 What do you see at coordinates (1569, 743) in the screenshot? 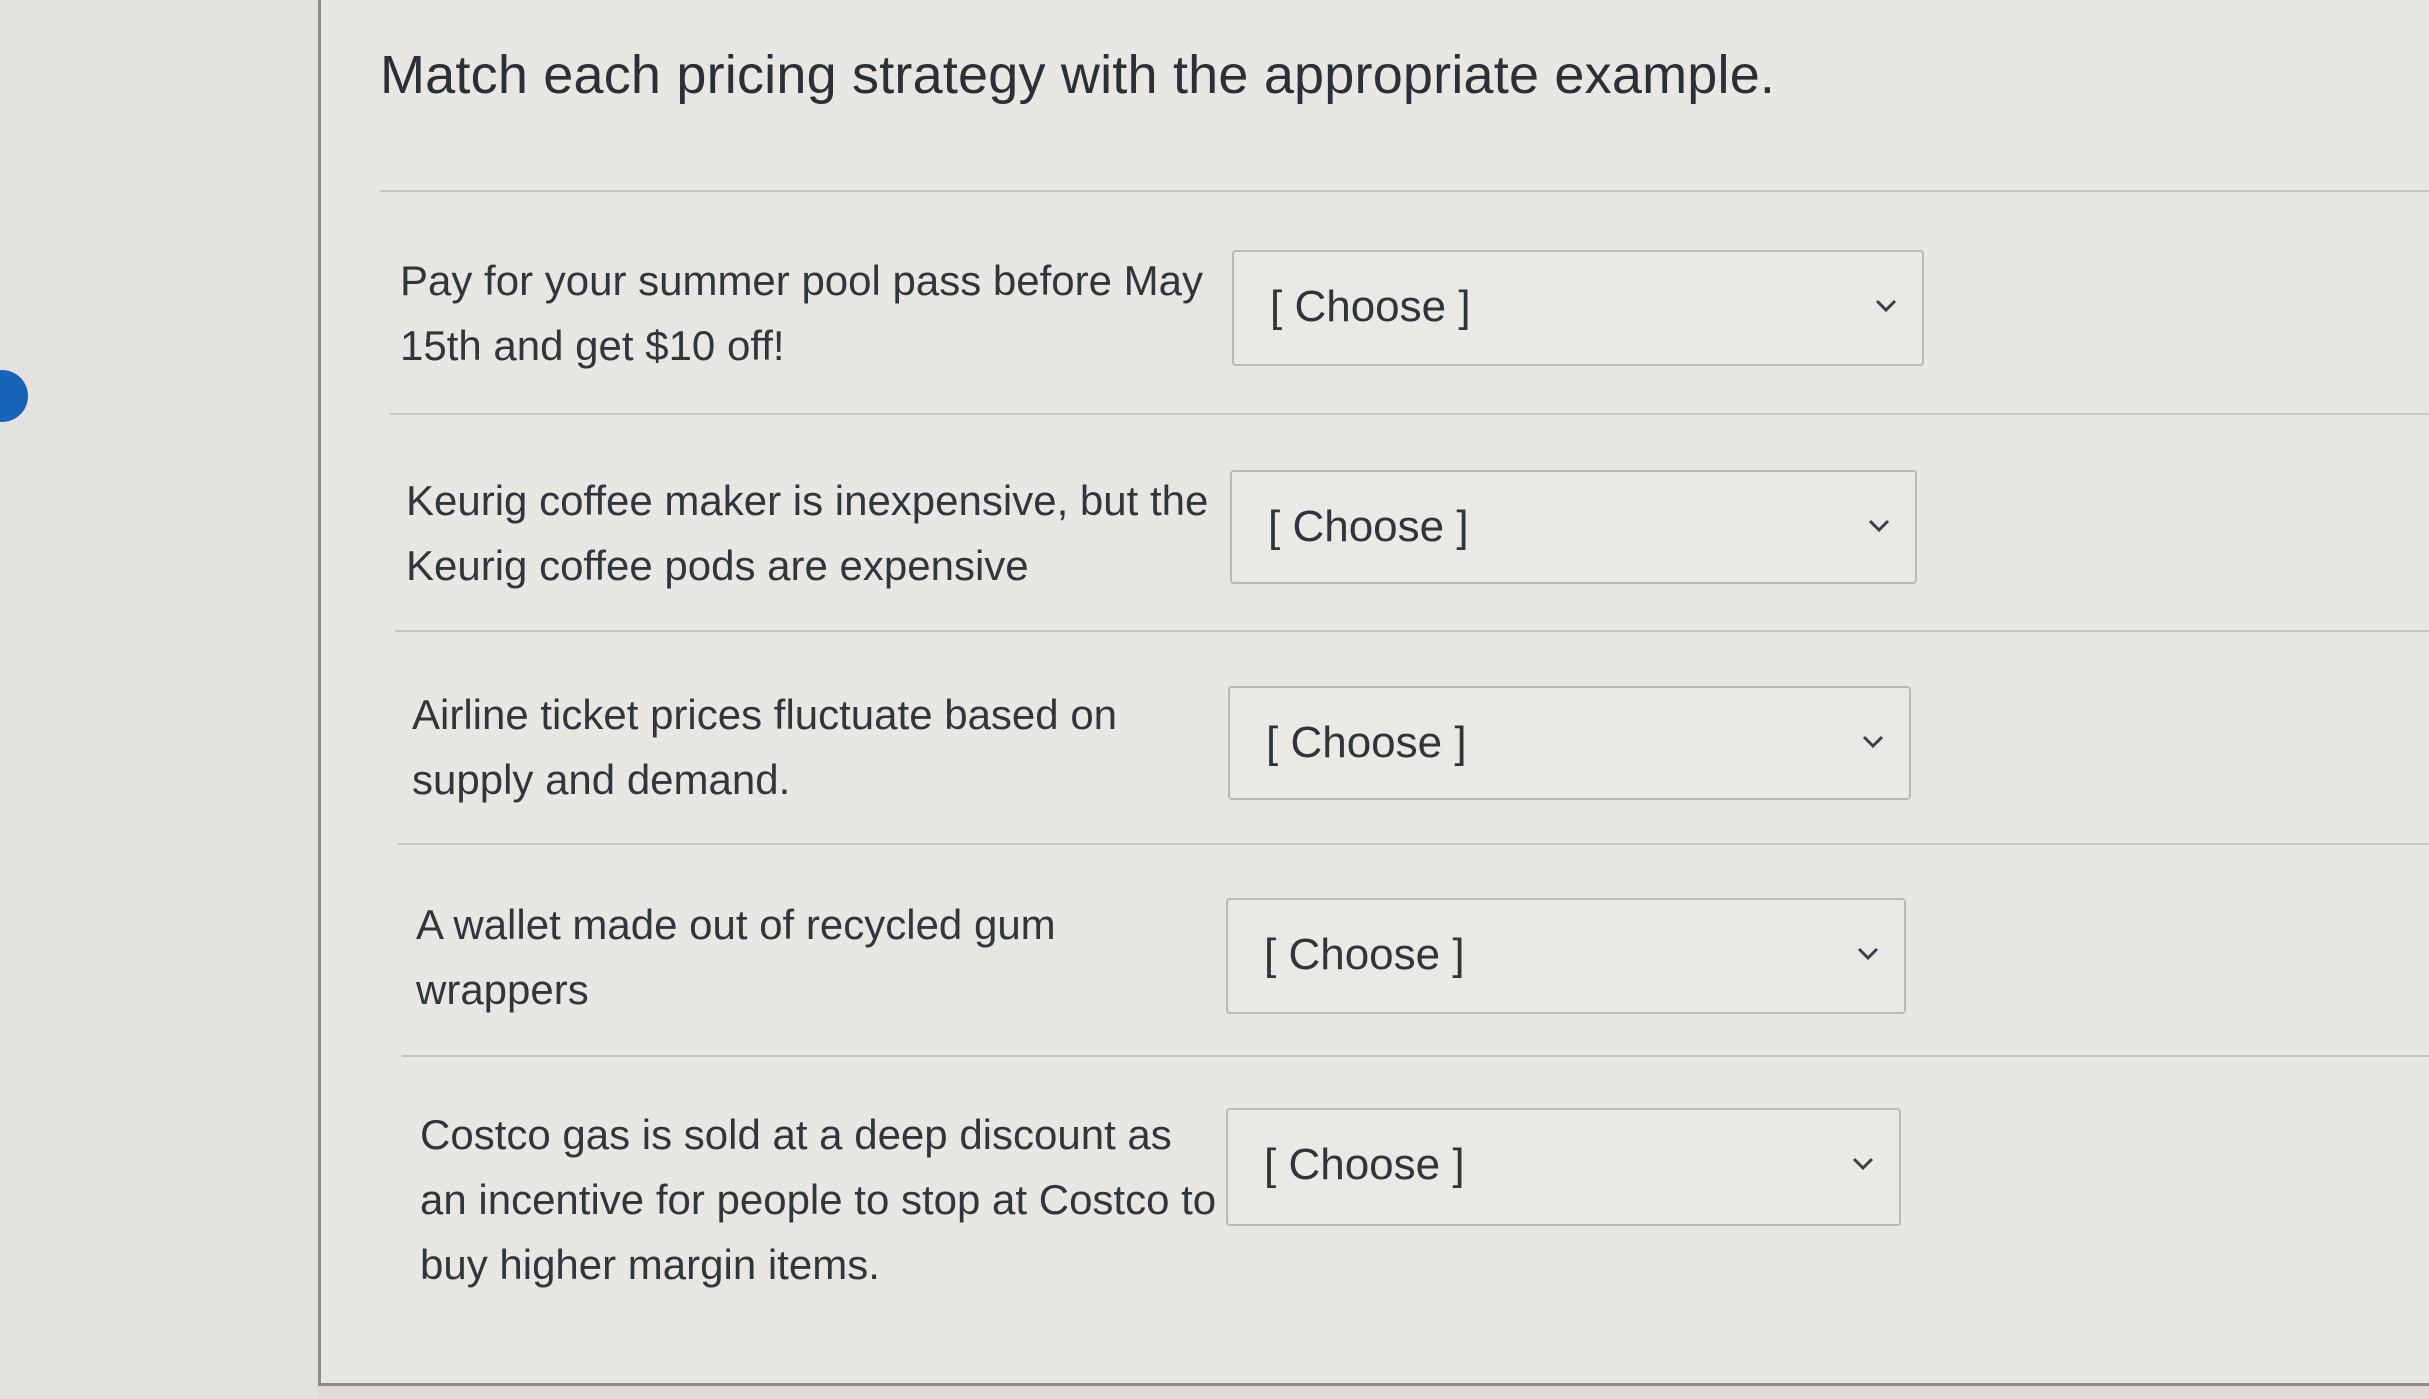
I see `match-select-3: [ Choose ]` at bounding box center [1569, 743].